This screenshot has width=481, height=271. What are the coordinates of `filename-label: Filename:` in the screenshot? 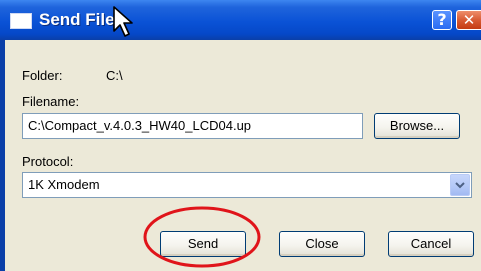 It's located at (51, 101).